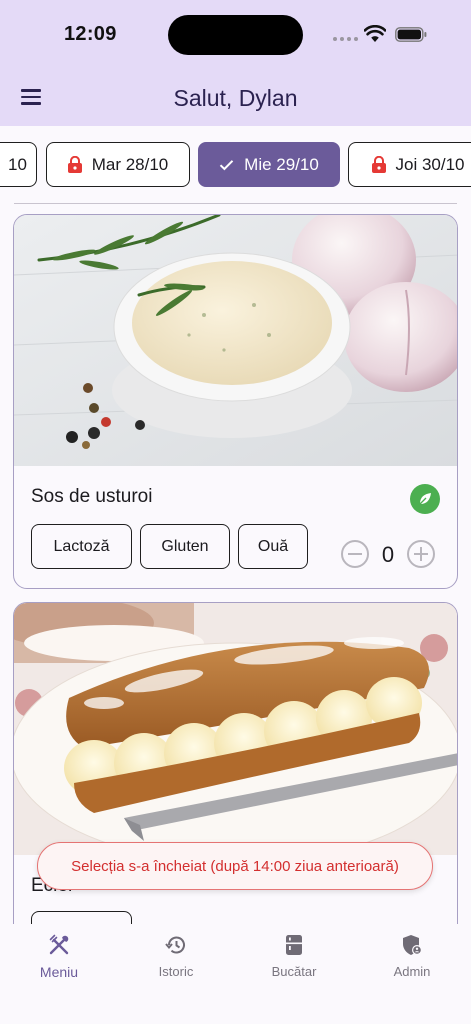 This screenshot has width=471, height=1024. Describe the element at coordinates (294, 962) in the screenshot. I see `nav-item-bucatar: Bucătar` at that location.